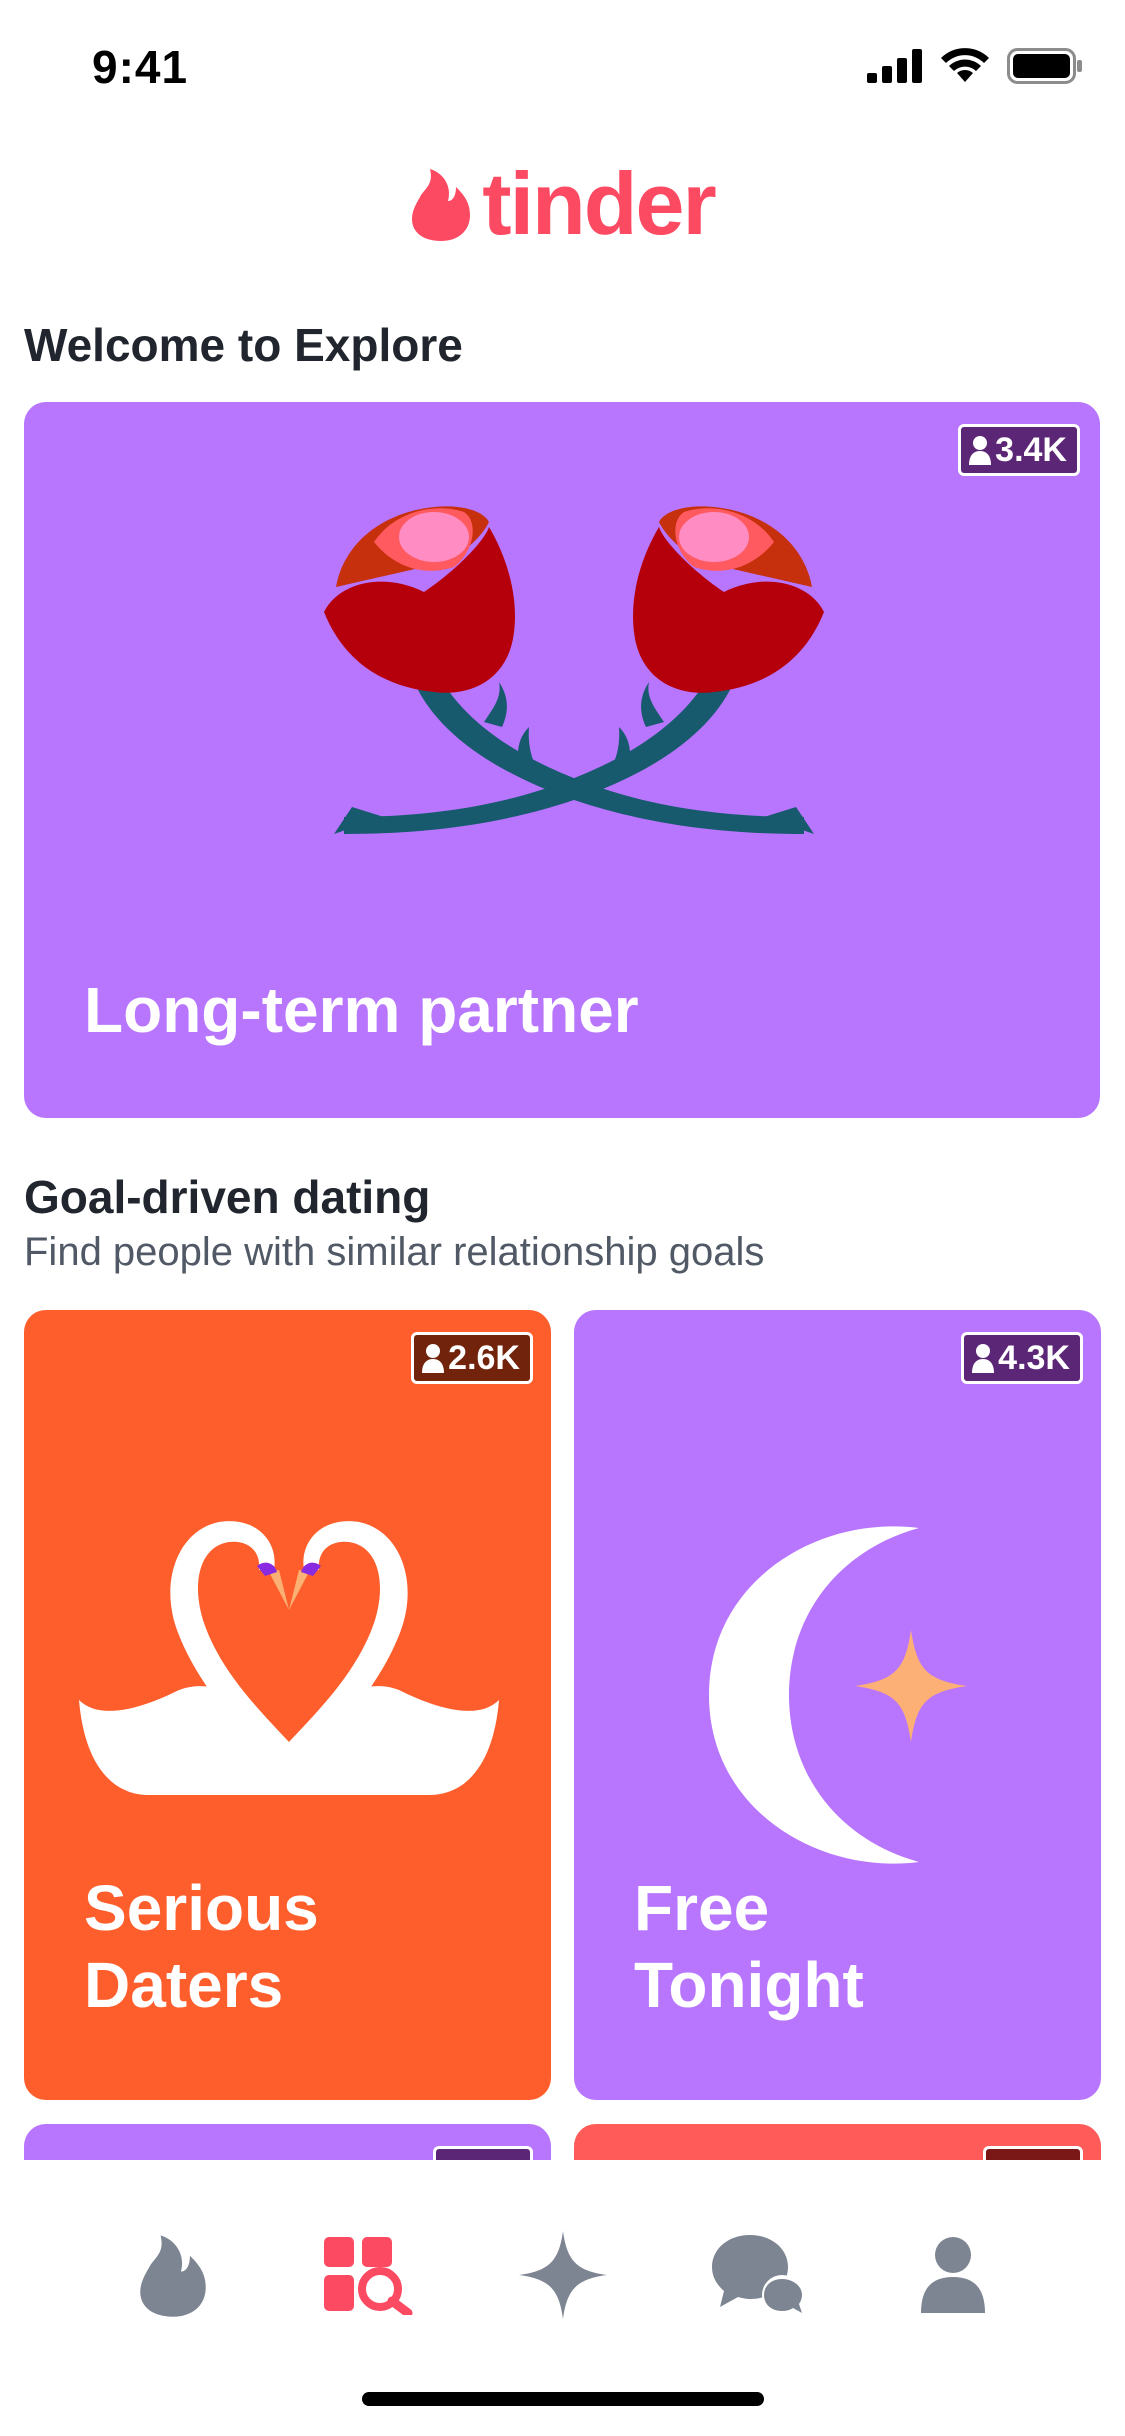  Describe the element at coordinates (563, 2399) in the screenshot. I see `home-indicator` at that location.